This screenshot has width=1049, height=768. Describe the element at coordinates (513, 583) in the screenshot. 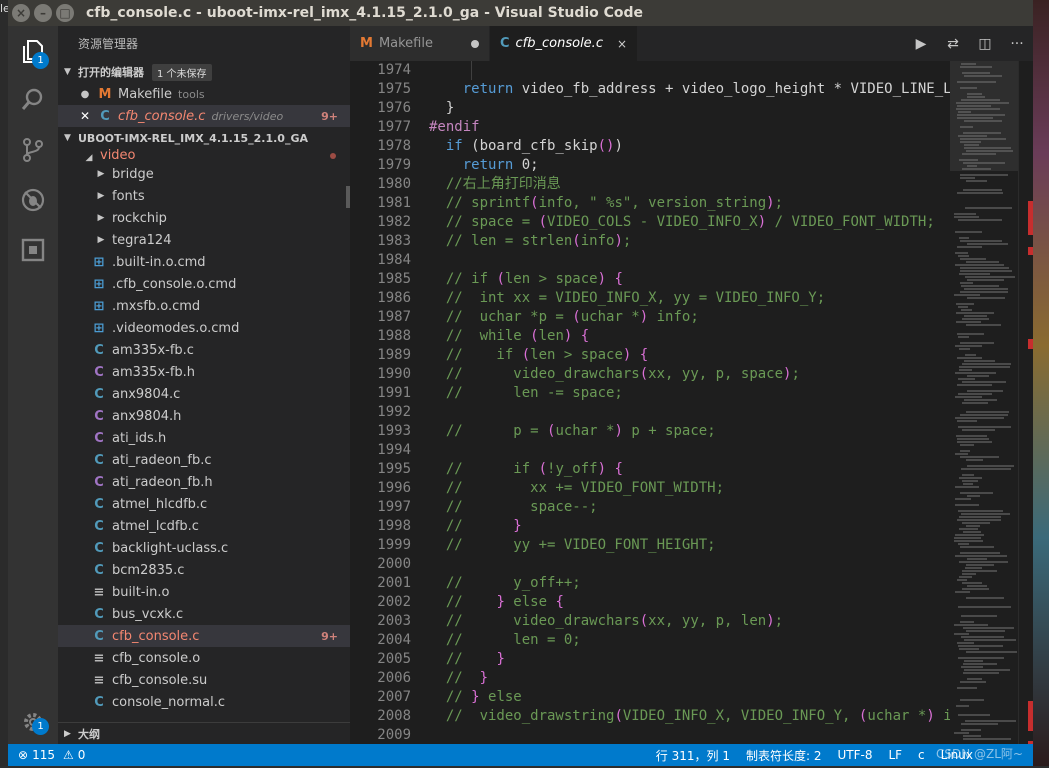

I see `code-text: // y_off++;` at that location.